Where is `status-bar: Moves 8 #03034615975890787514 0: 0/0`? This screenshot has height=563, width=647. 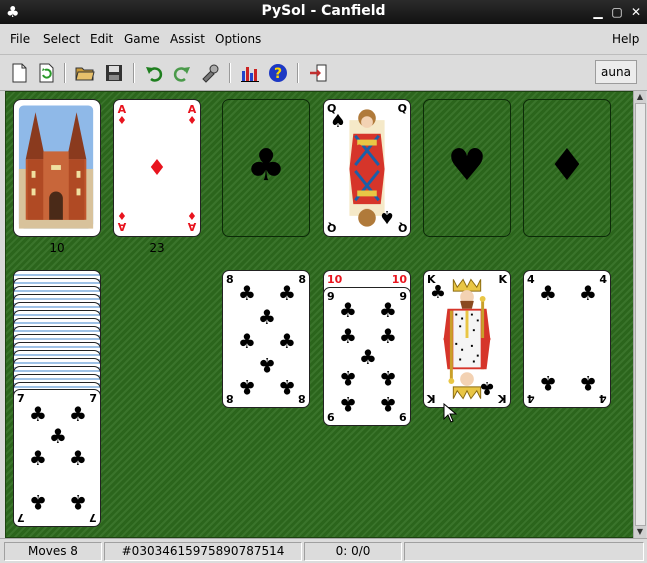
status-bar: Moves 8 #03034615975890787514 0: 0/0 is located at coordinates (323, 550).